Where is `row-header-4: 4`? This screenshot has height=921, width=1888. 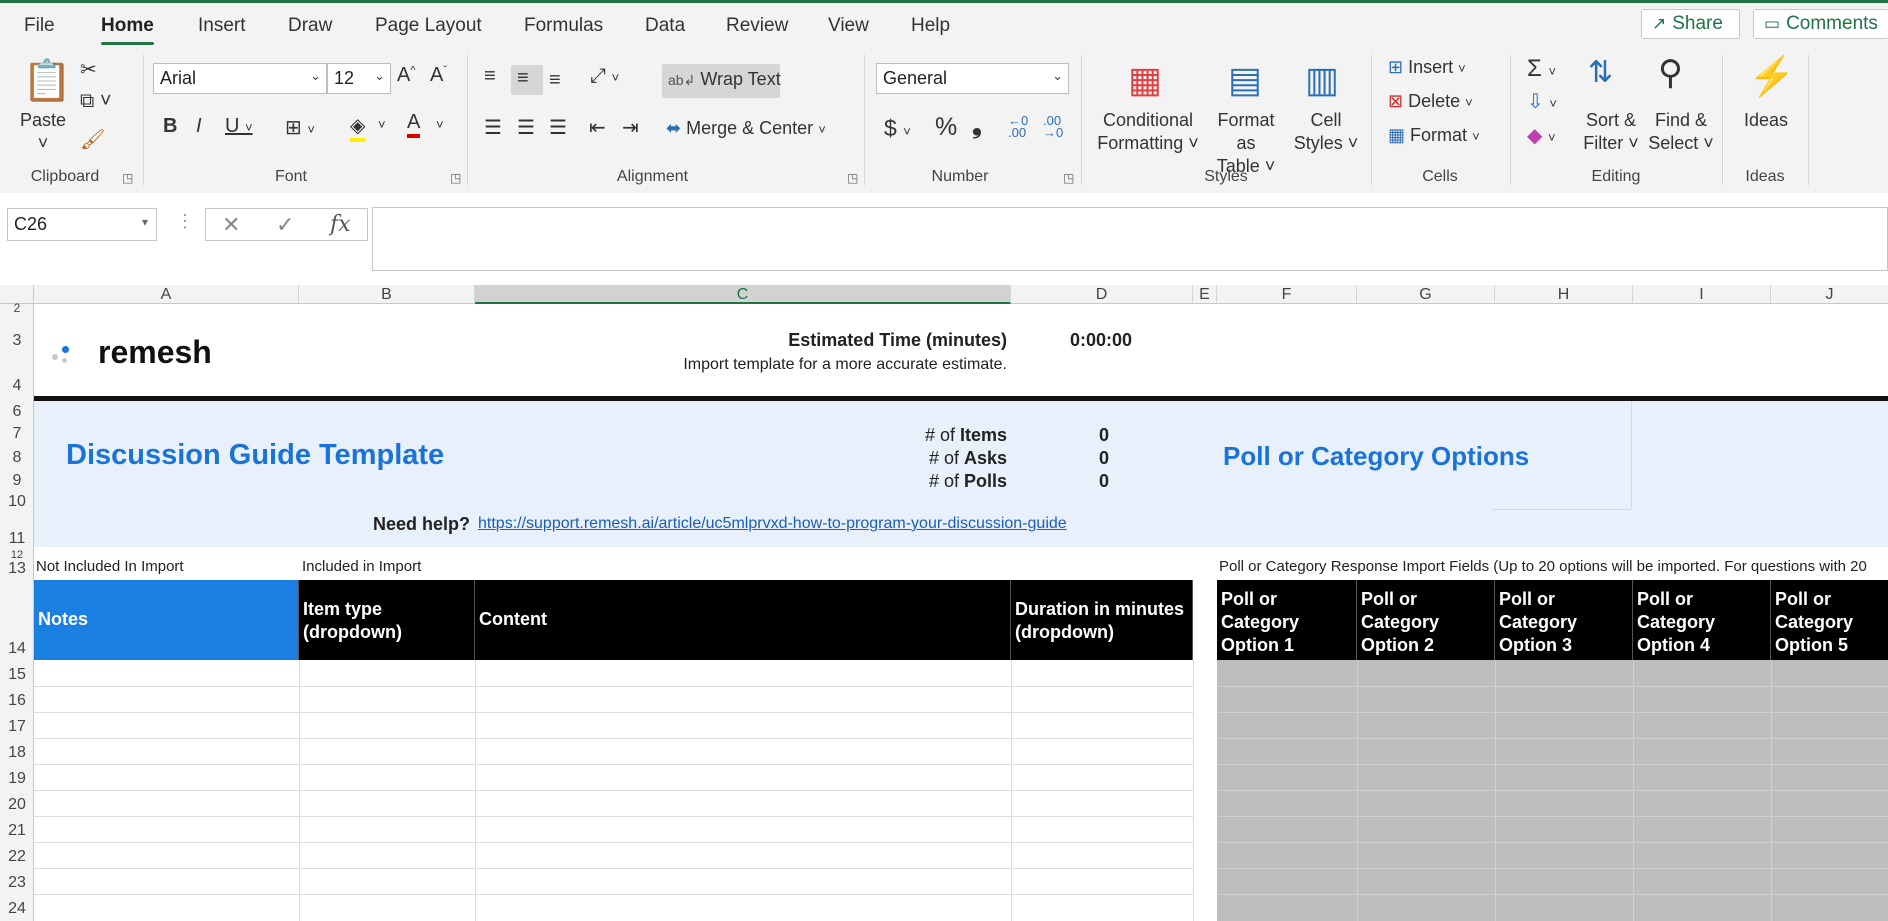
row-header-4: 4 is located at coordinates (17, 386).